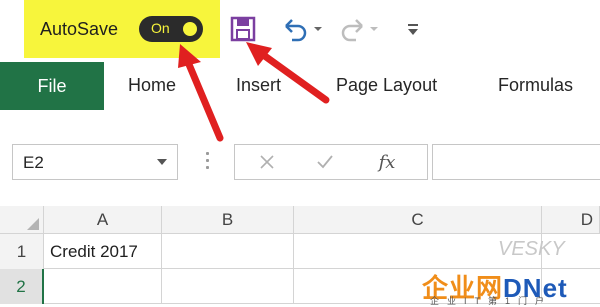 This screenshot has height=307, width=600. What do you see at coordinates (228, 286) in the screenshot?
I see `cell-b2` at bounding box center [228, 286].